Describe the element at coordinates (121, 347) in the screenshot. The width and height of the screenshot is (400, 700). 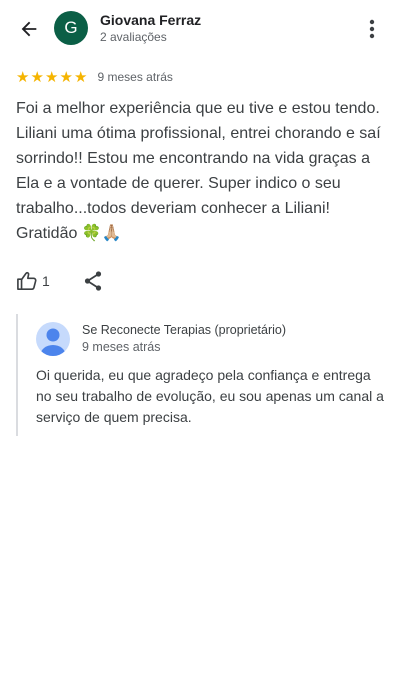
I see `owner-reply-time: 9 meses atrás` at that location.